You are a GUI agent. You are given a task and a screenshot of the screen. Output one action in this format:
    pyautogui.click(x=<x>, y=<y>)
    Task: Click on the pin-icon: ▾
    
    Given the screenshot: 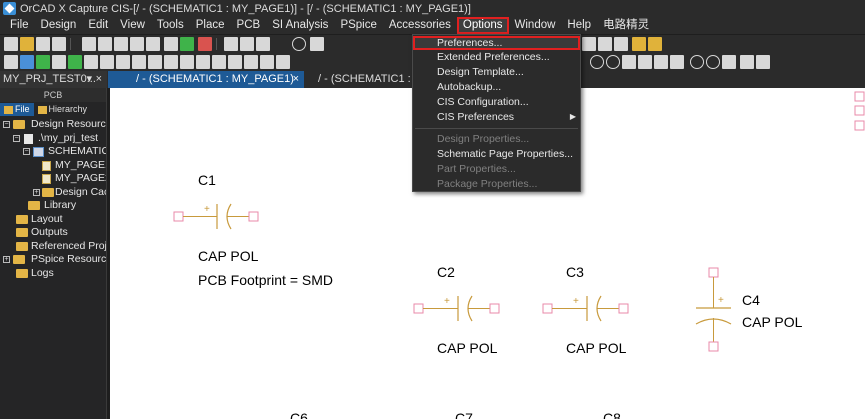 What is the action you would take?
    pyautogui.click(x=89, y=79)
    